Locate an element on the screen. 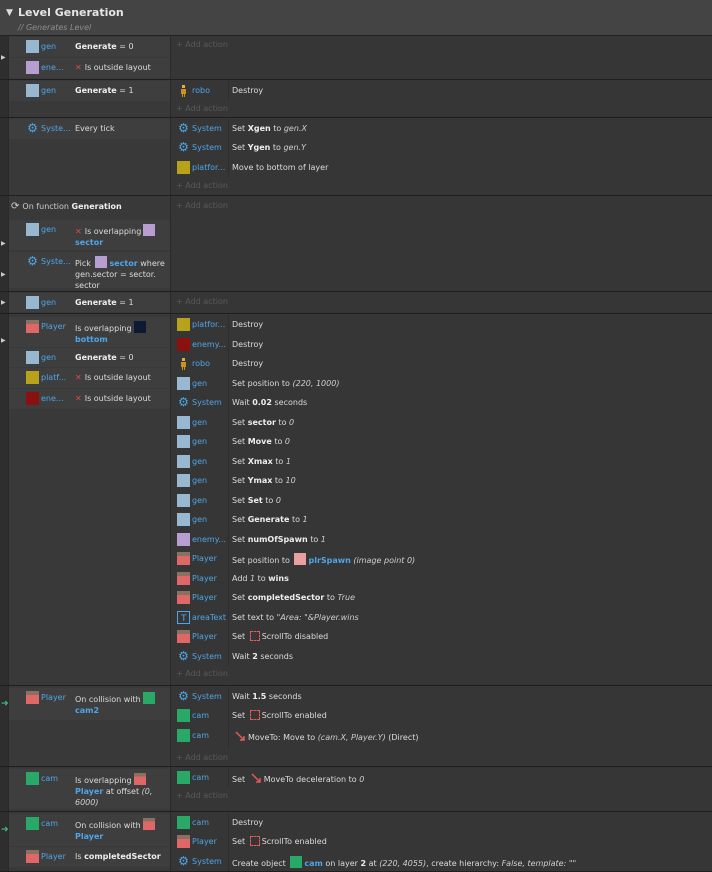  action-row: cam Set ScrollTo enabled is located at coordinates (441, 715).